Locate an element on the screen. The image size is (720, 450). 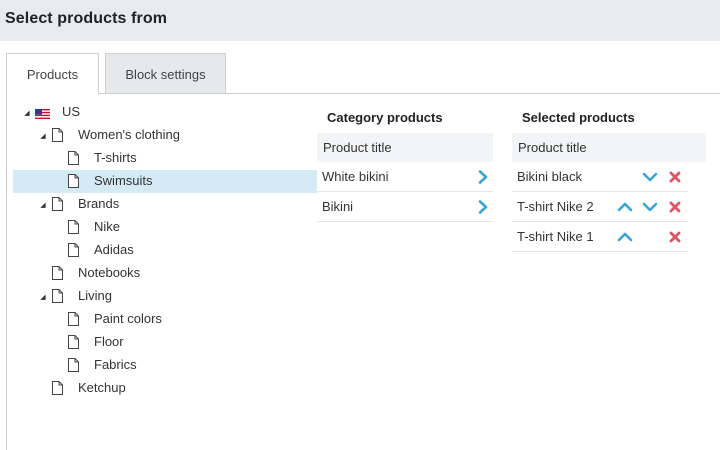
product-title: Bikini is located at coordinates (338, 206).